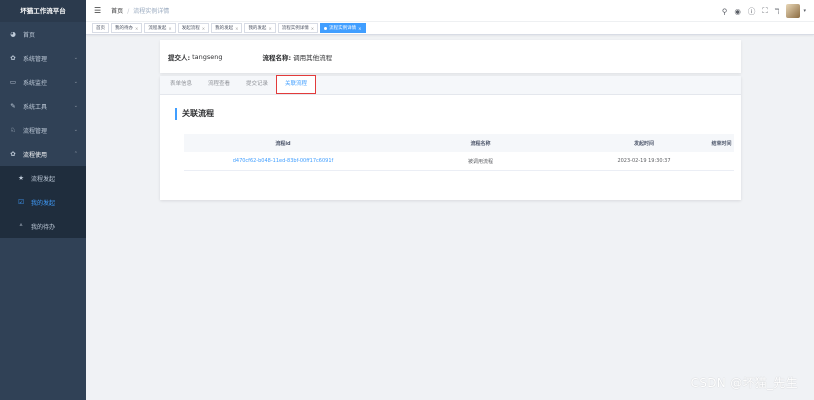 This screenshot has height=400, width=814. Describe the element at coordinates (283, 143) in the screenshot. I see `column-header-id: 流程id` at that location.